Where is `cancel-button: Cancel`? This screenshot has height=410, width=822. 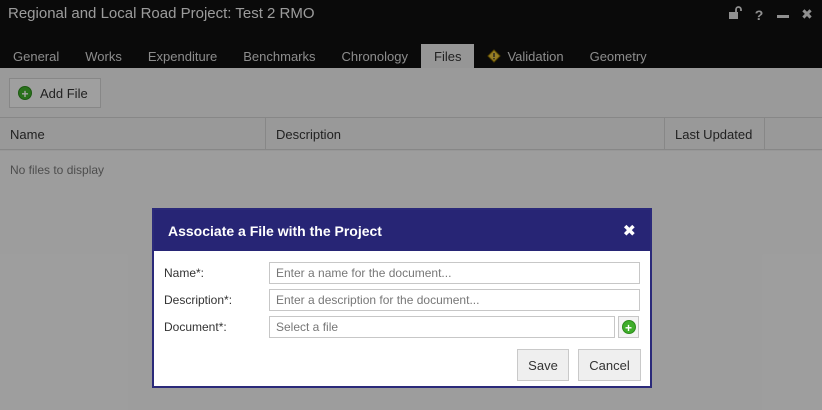 cancel-button: Cancel is located at coordinates (609, 365).